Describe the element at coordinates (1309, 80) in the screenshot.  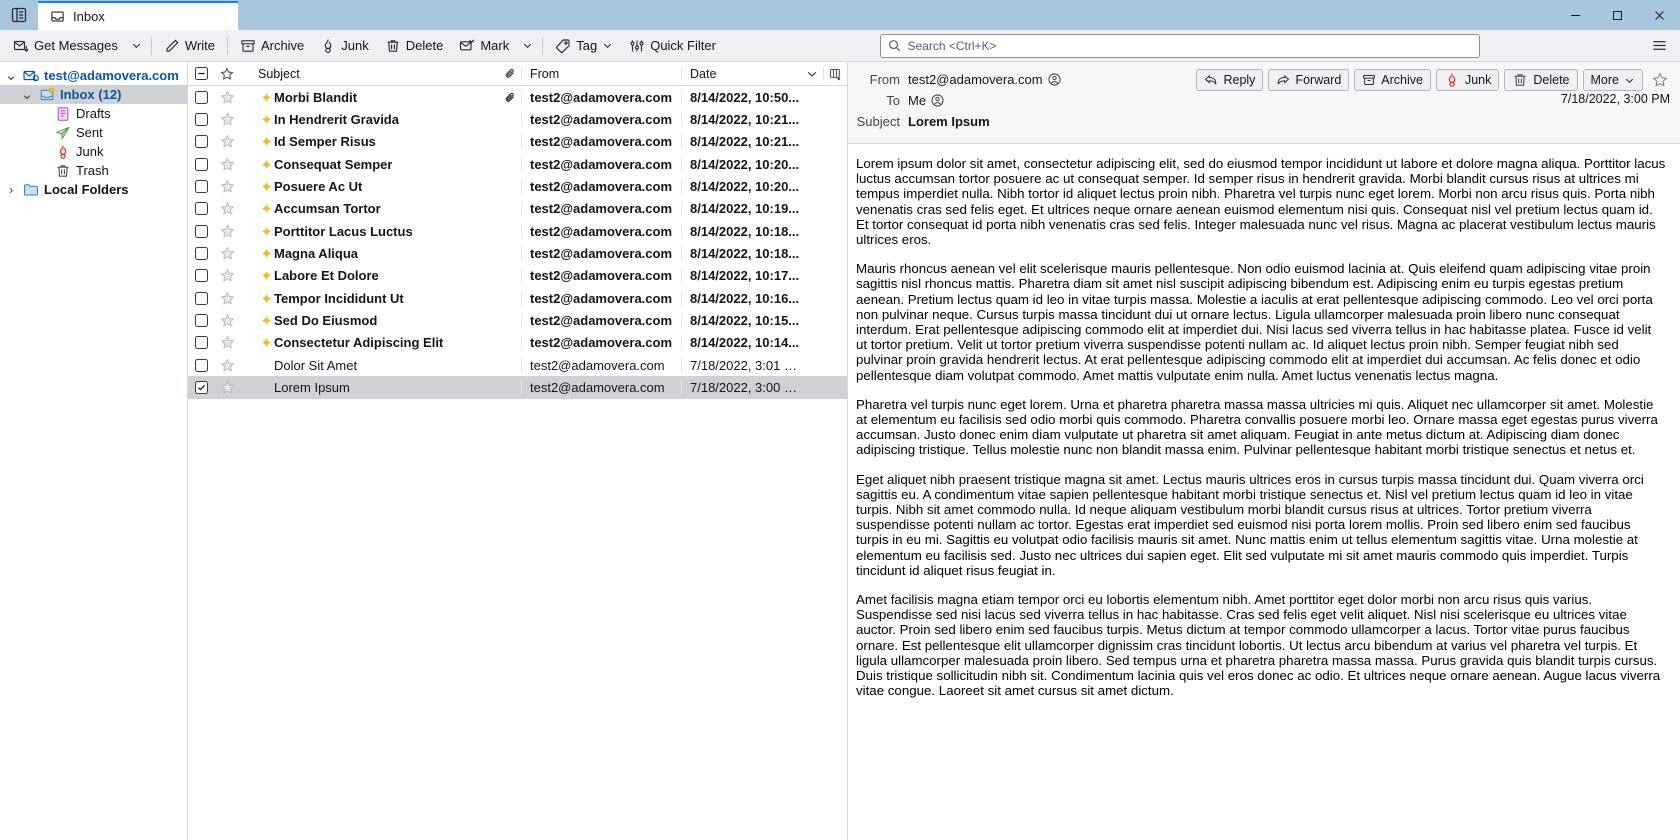
I see `forward-button: Forward` at that location.